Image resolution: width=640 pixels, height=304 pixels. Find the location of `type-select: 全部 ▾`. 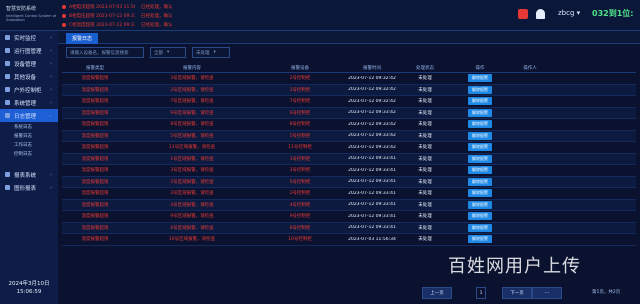

type-select: 全部 ▾ is located at coordinates (168, 52).